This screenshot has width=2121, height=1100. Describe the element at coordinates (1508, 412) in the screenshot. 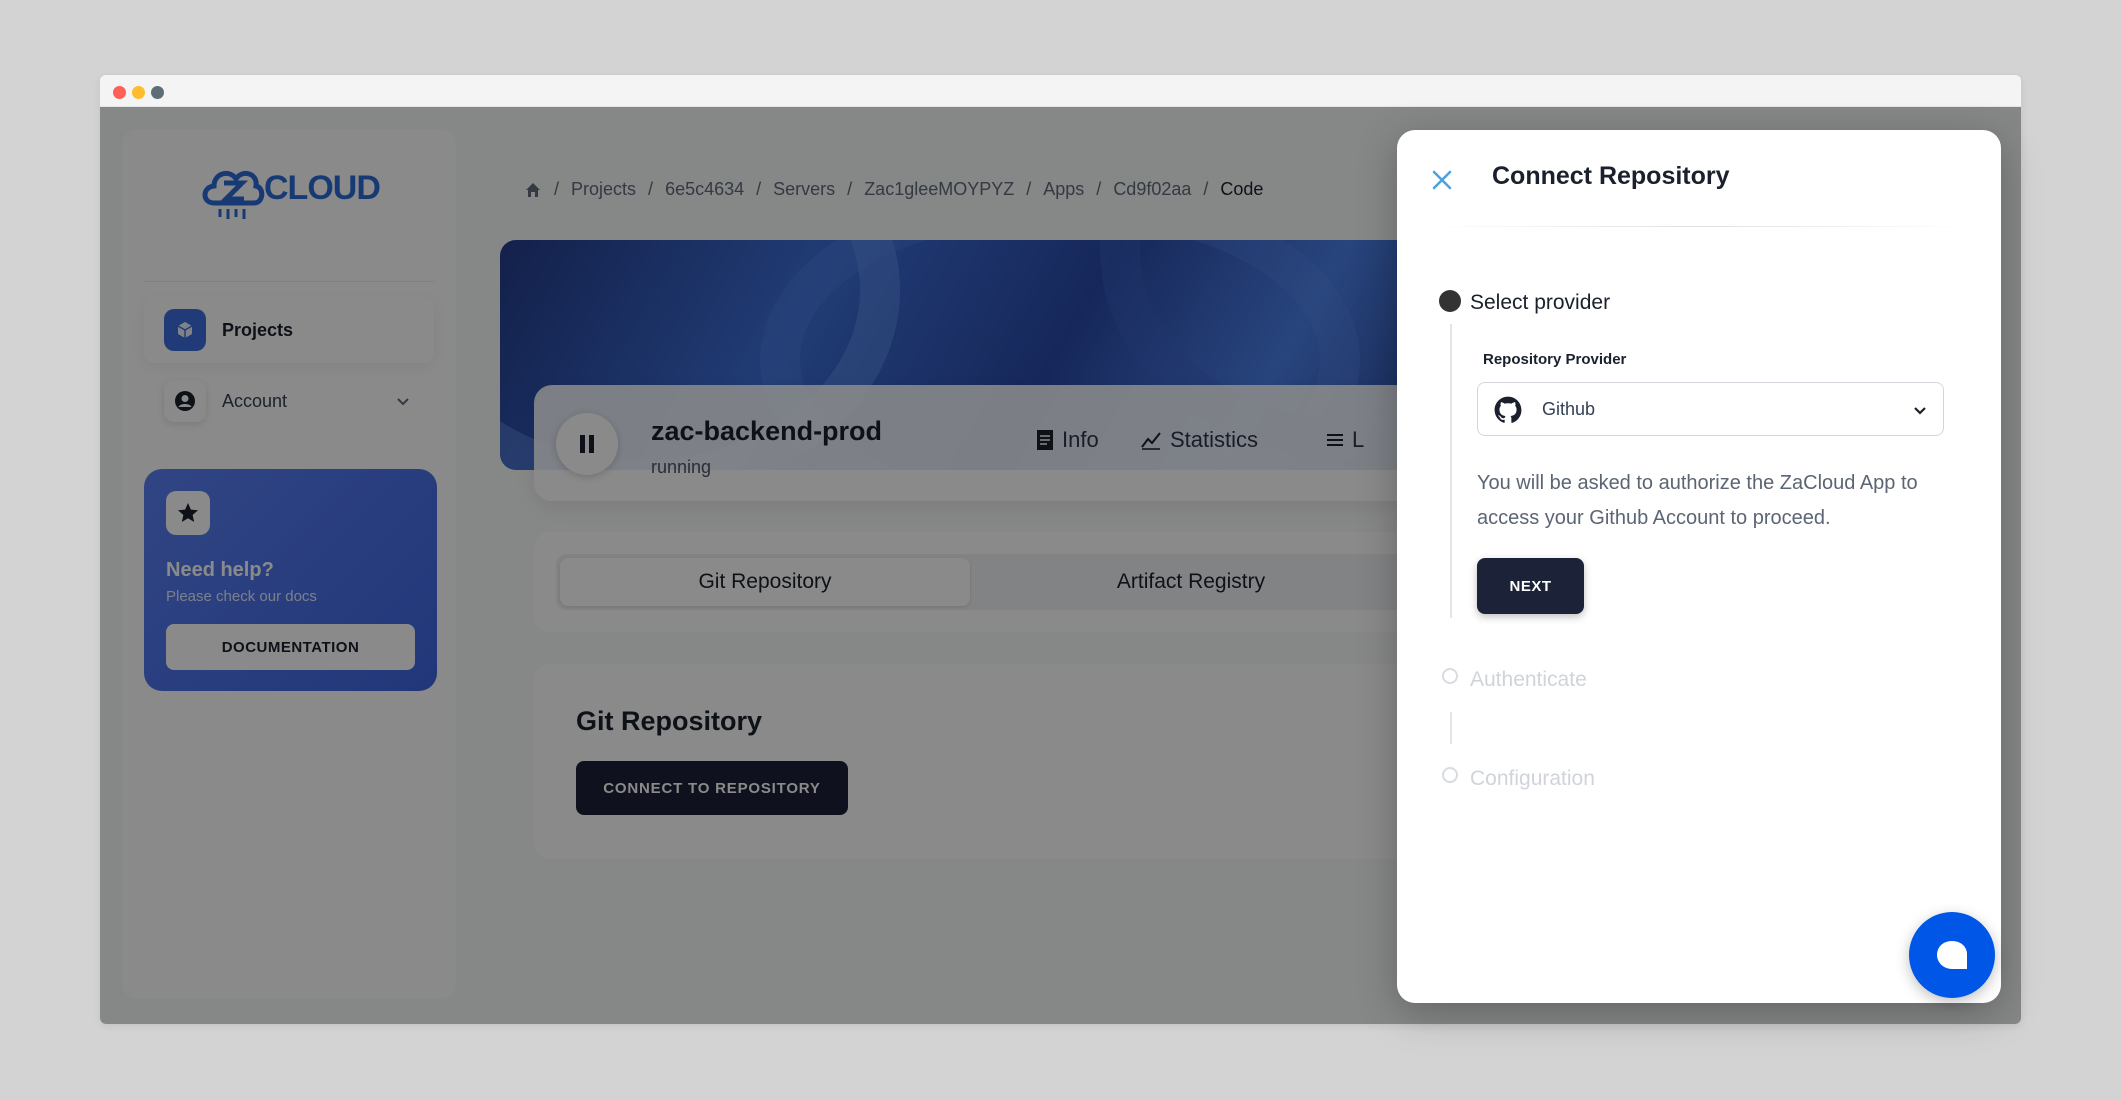

I see `github-icon` at that location.